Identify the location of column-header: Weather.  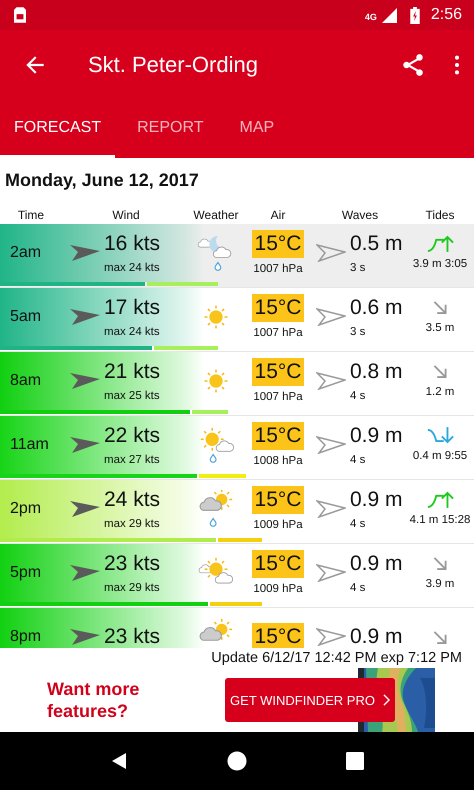
(216, 215).